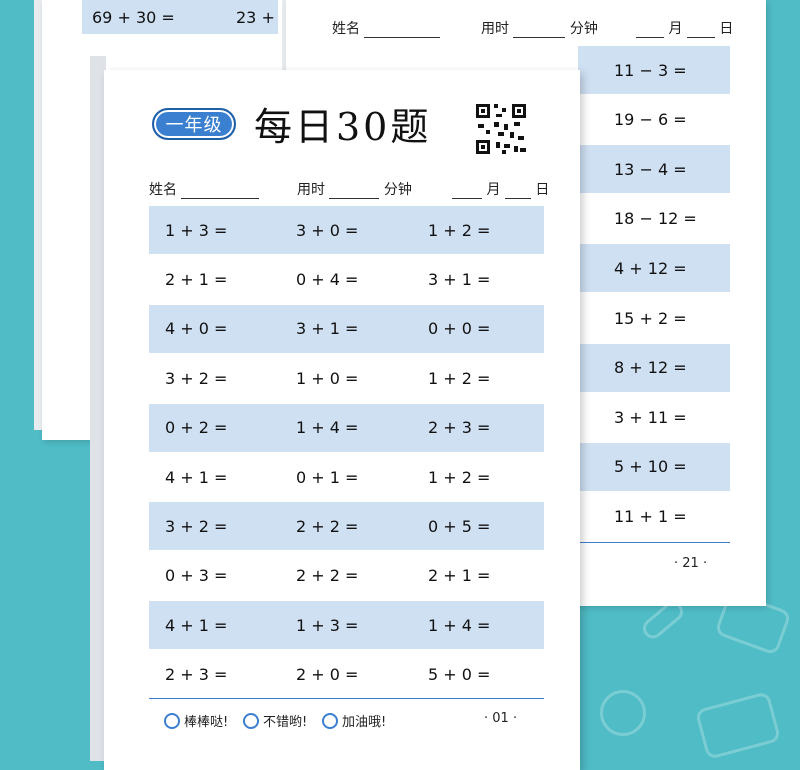 The height and width of the screenshot is (770, 800). I want to click on problem-row: 19 − 6 =, so click(654, 120).